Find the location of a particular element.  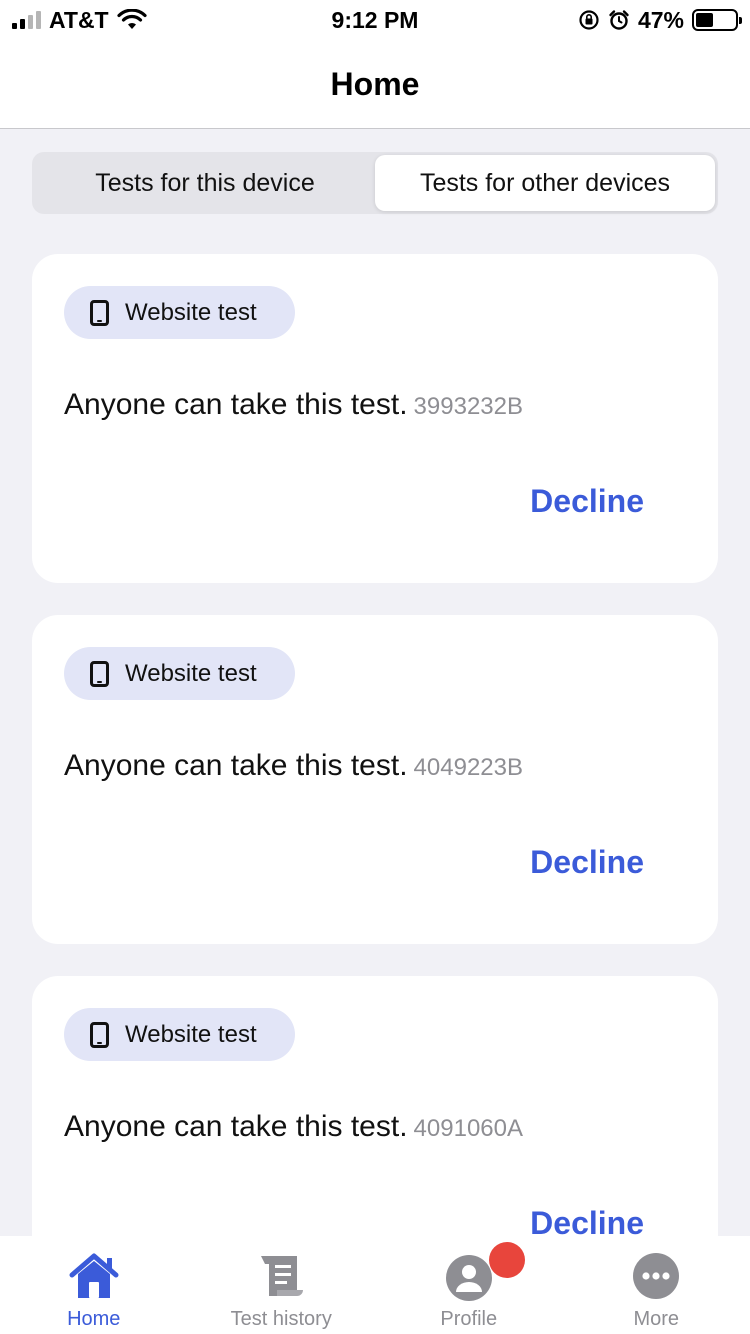

battery-percent: 47% is located at coordinates (660, 19).